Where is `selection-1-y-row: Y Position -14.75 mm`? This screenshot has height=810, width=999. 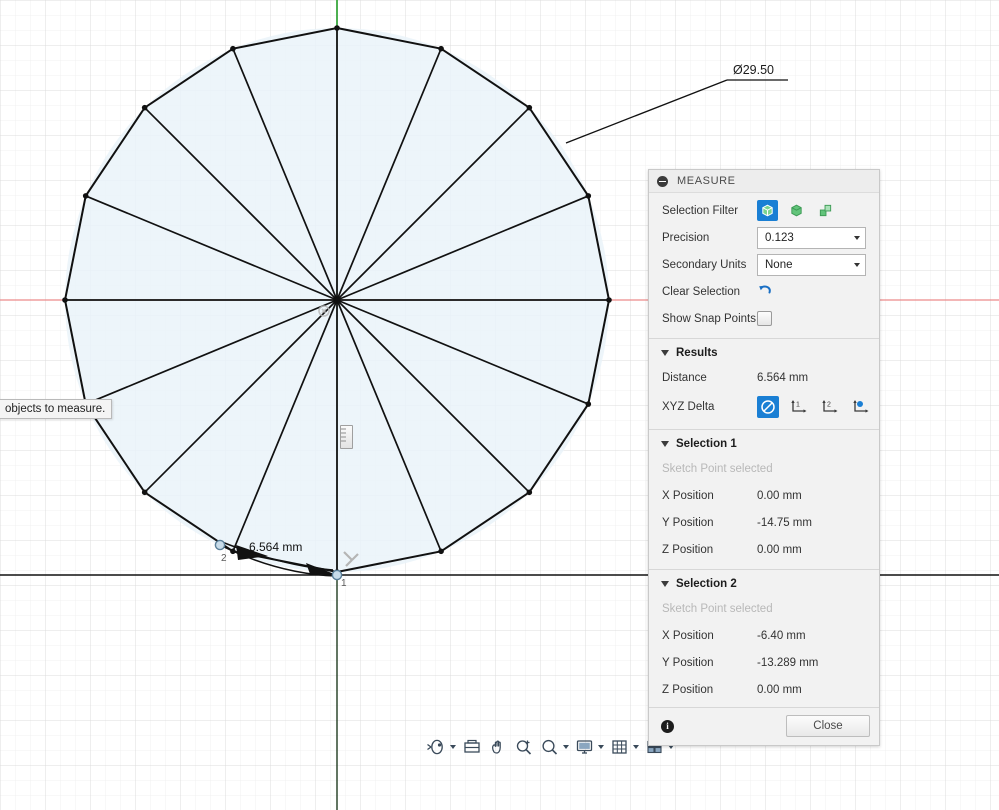
selection-1-y-row: Y Position -14.75 mm is located at coordinates (764, 522).